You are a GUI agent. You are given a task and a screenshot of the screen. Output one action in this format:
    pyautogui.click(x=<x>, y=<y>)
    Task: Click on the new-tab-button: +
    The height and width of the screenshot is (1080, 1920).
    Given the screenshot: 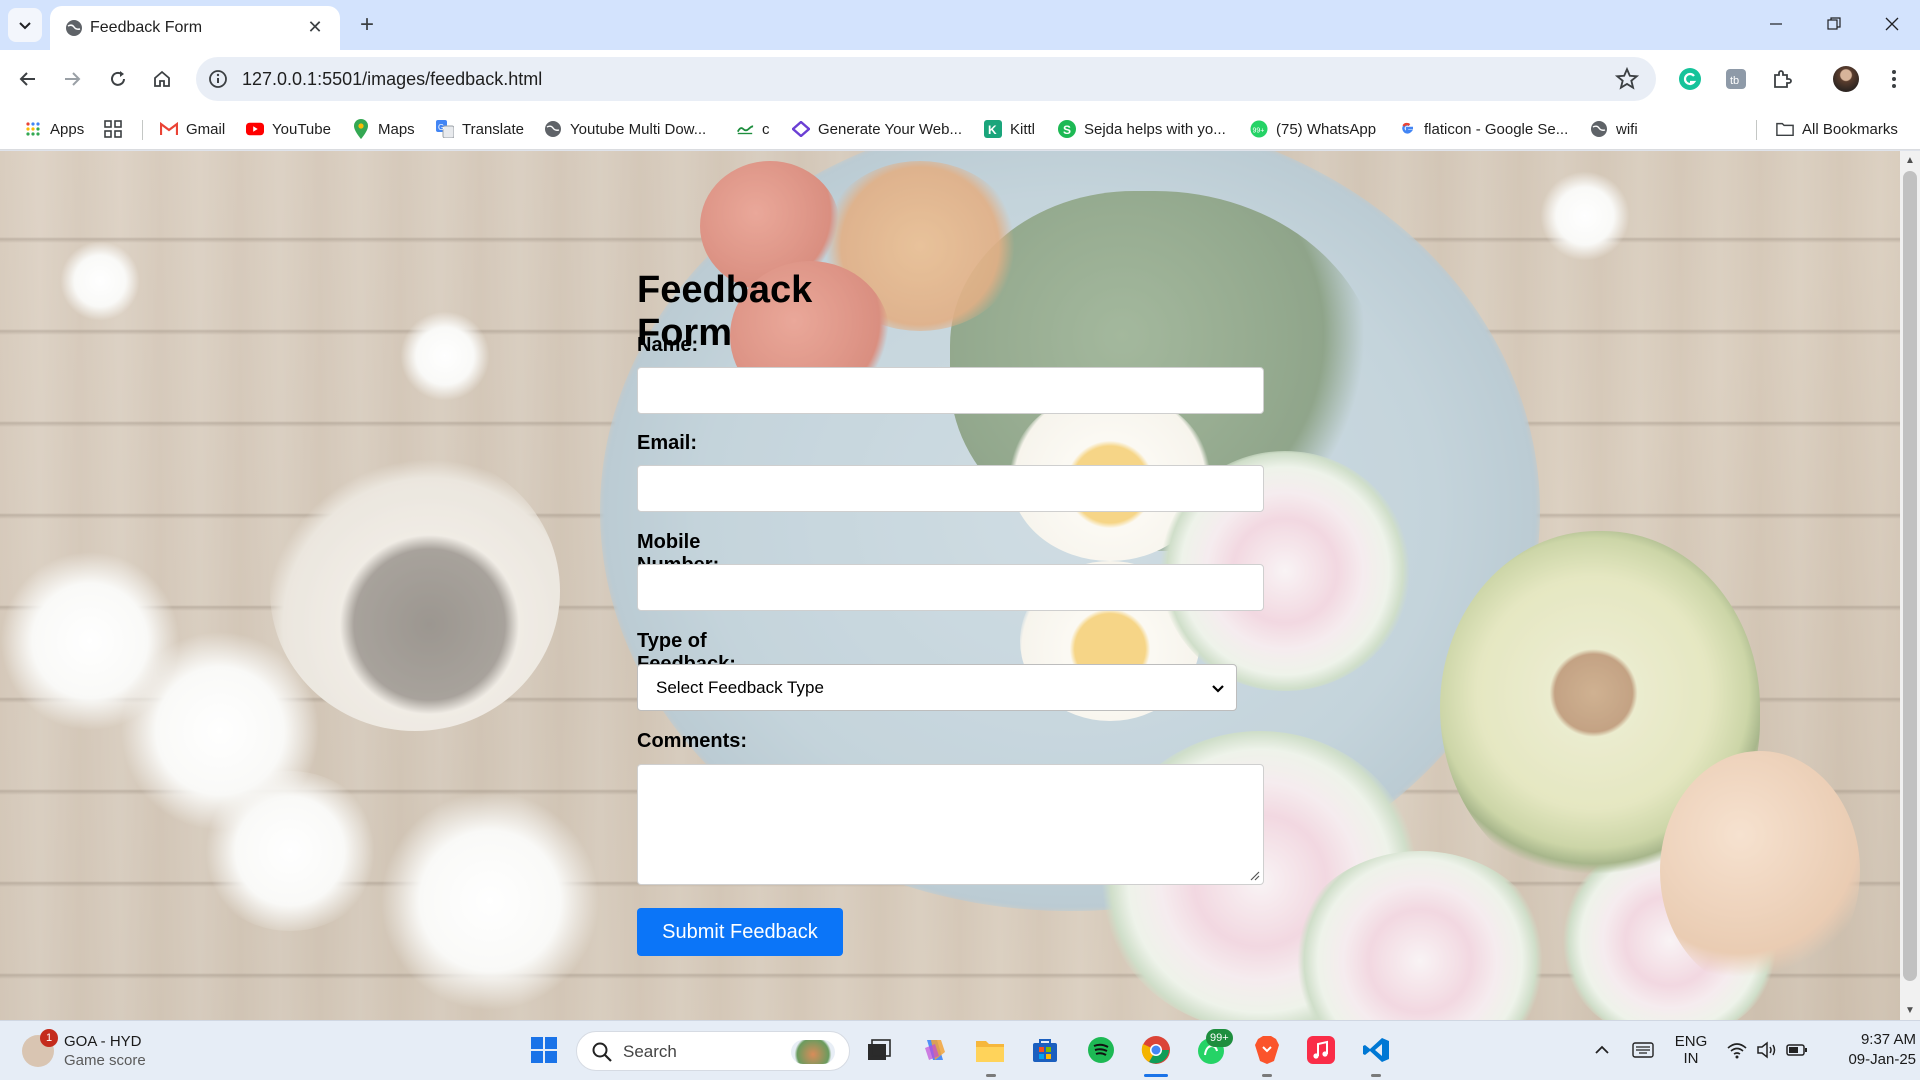 What is the action you would take?
    pyautogui.click(x=367, y=25)
    